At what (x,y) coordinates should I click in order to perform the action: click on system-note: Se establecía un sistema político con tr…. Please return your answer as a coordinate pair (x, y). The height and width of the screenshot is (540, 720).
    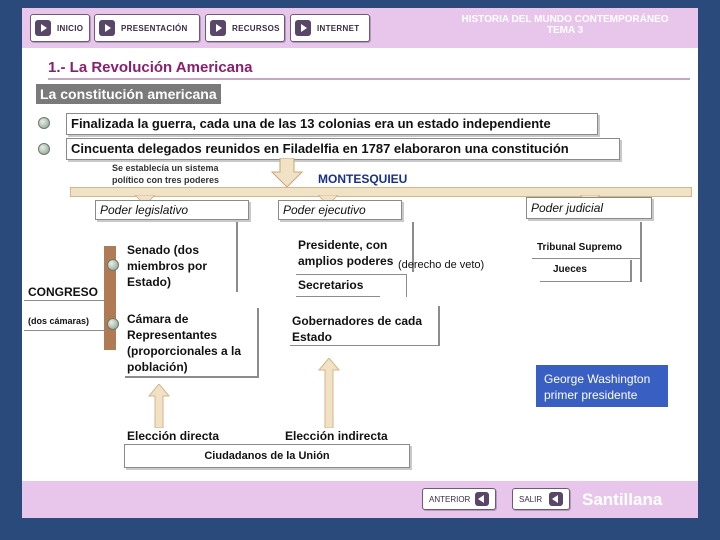
    Looking at the image, I should click on (166, 174).